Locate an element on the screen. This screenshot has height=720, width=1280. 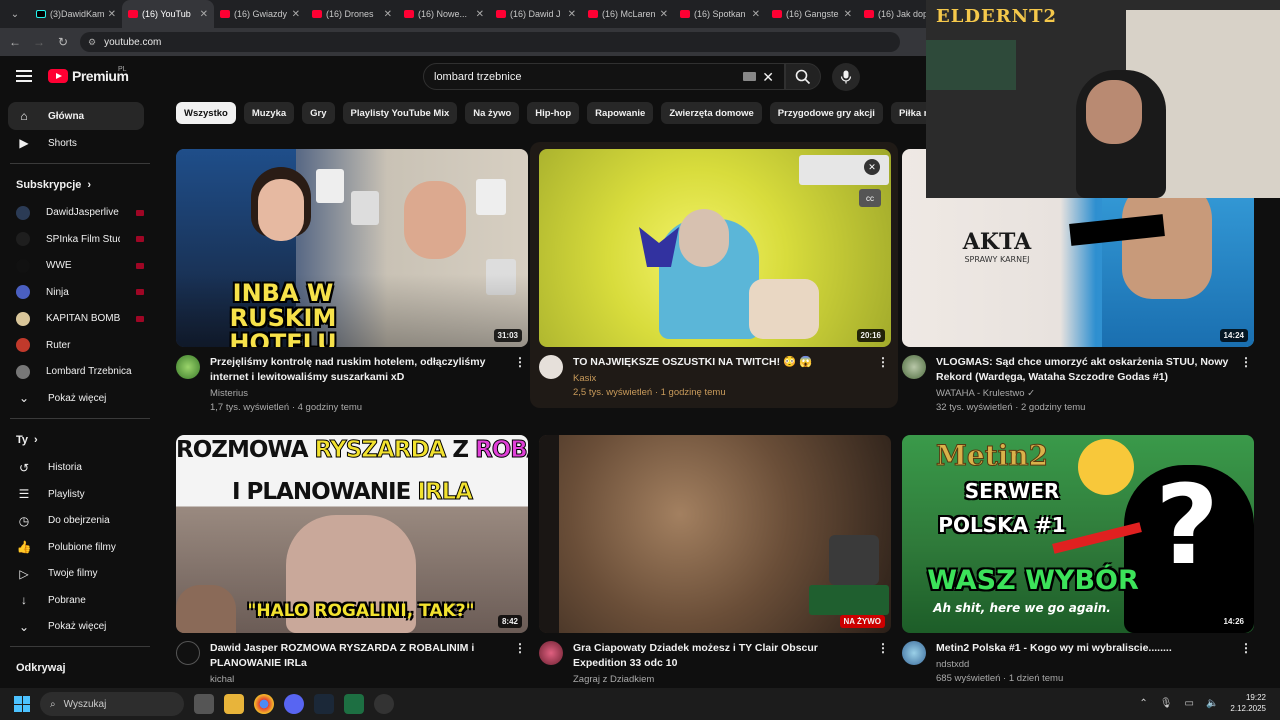
video-thumbnail: cc ✕ 20:16 is located at coordinates (715, 248).